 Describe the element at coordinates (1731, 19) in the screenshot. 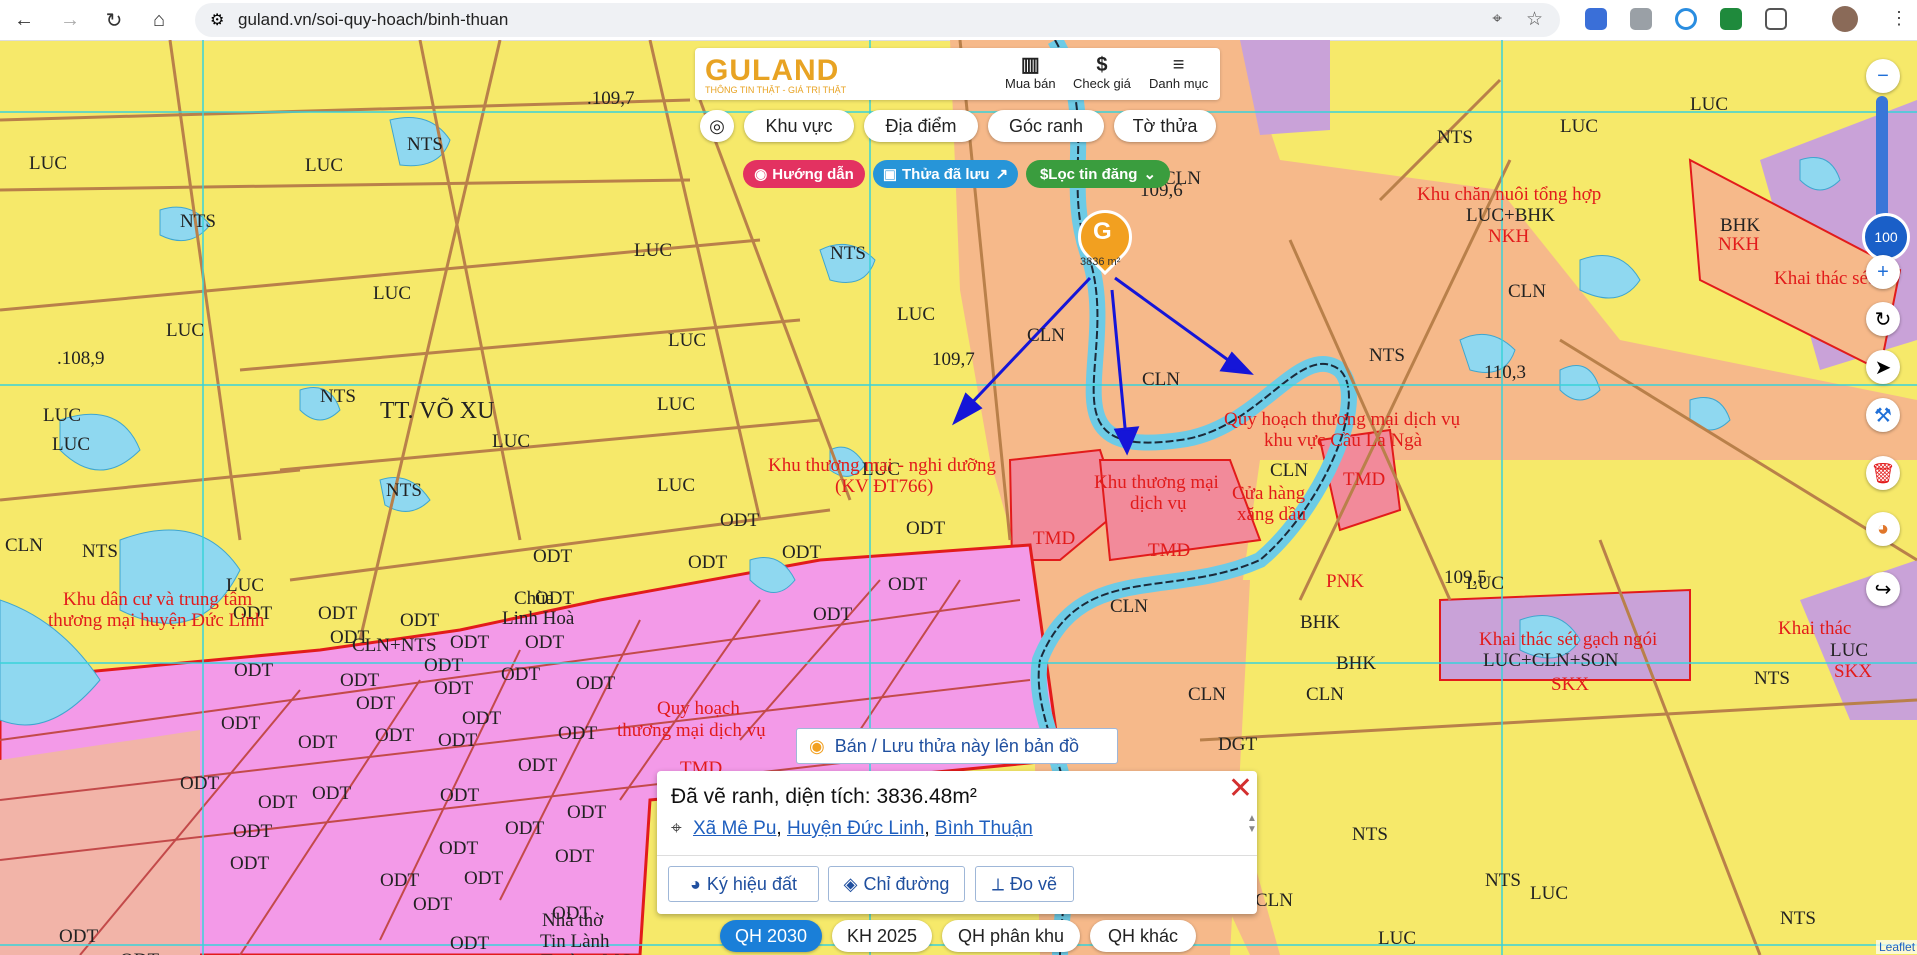

I see `extension-sheet-icon` at that location.